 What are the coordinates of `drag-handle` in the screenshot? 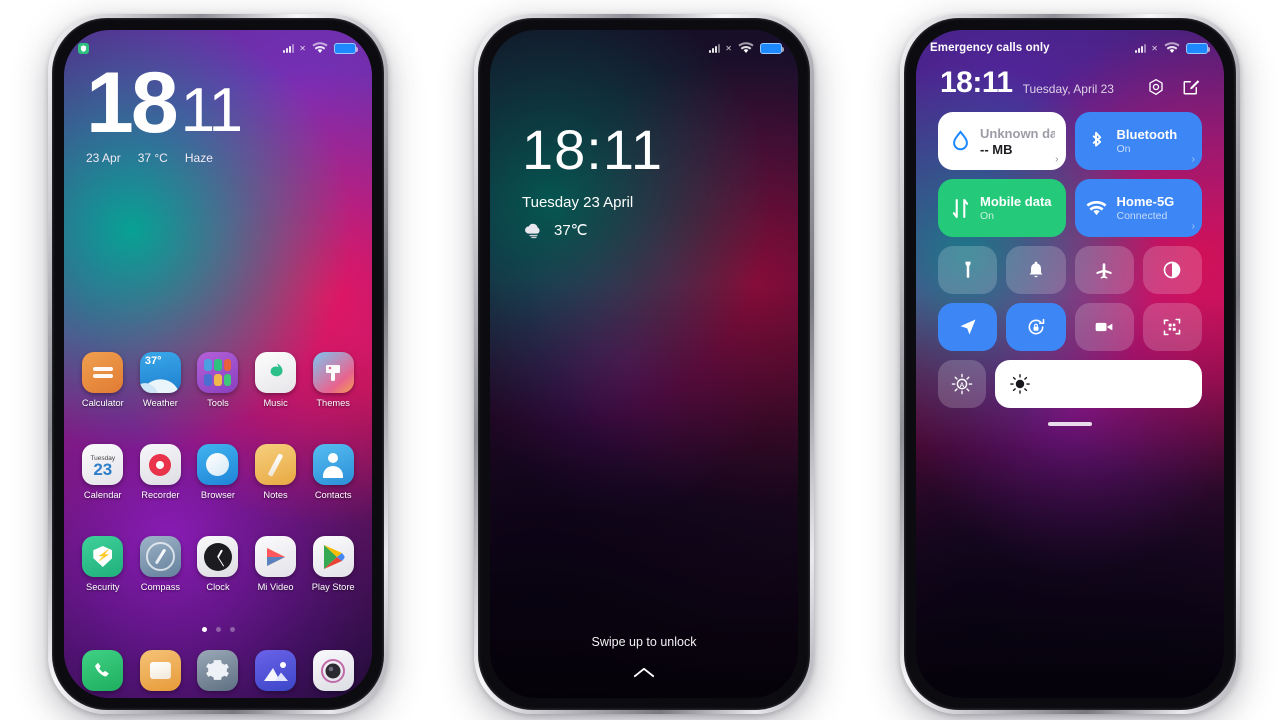 It's located at (1070, 424).